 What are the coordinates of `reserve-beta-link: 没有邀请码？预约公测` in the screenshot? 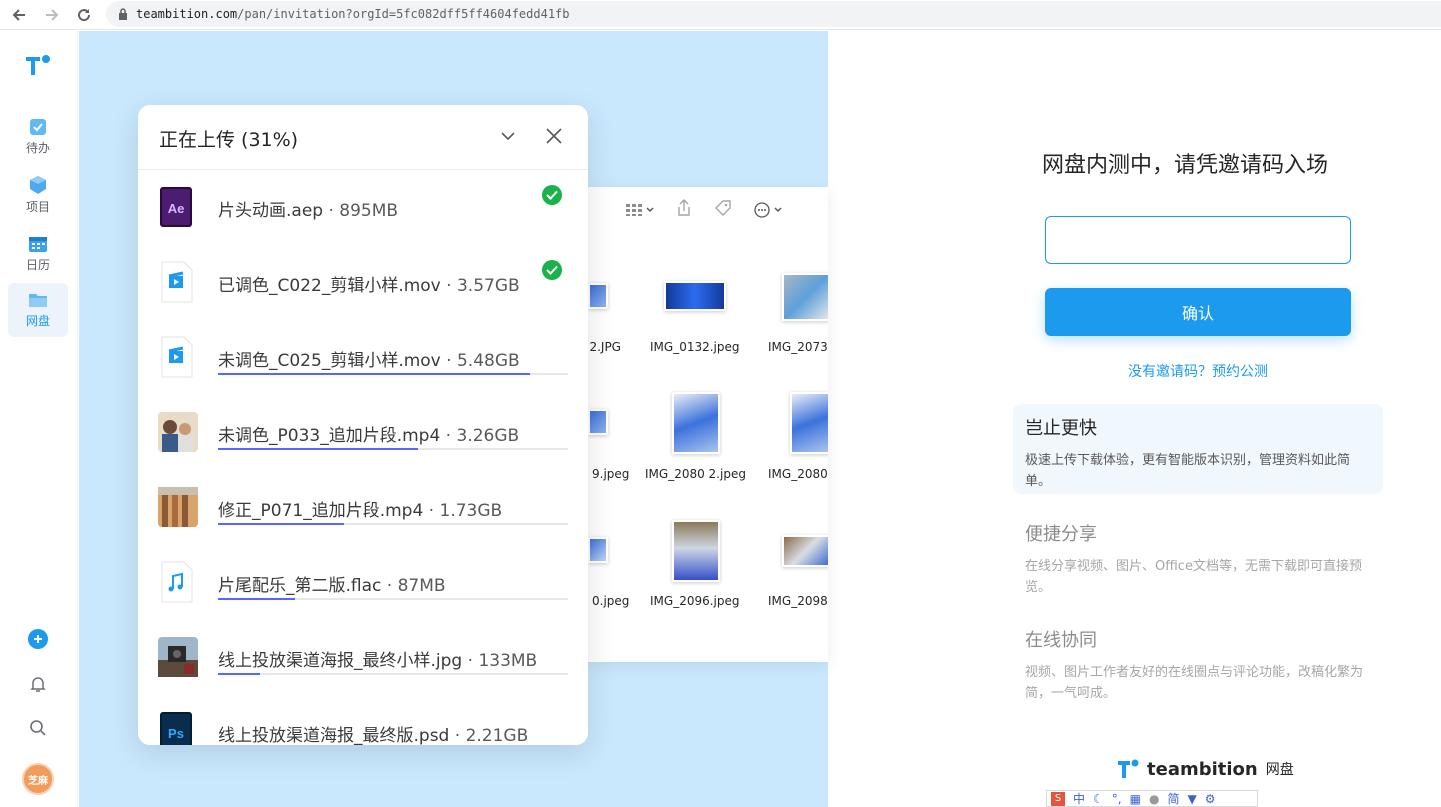 It's located at (1198, 371).